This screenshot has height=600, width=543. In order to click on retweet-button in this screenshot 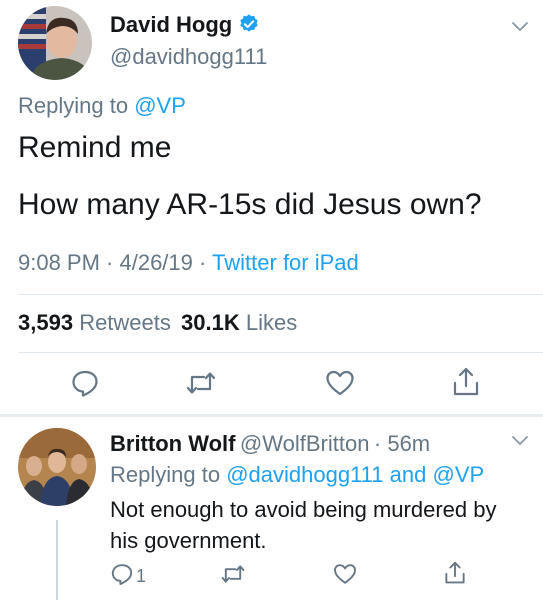, I will do `click(201, 385)`.